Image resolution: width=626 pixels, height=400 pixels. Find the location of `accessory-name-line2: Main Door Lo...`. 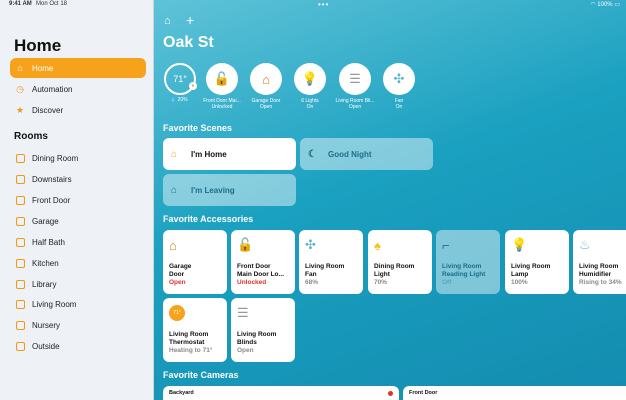

accessory-name-line2: Main Door Lo... is located at coordinates (260, 274).